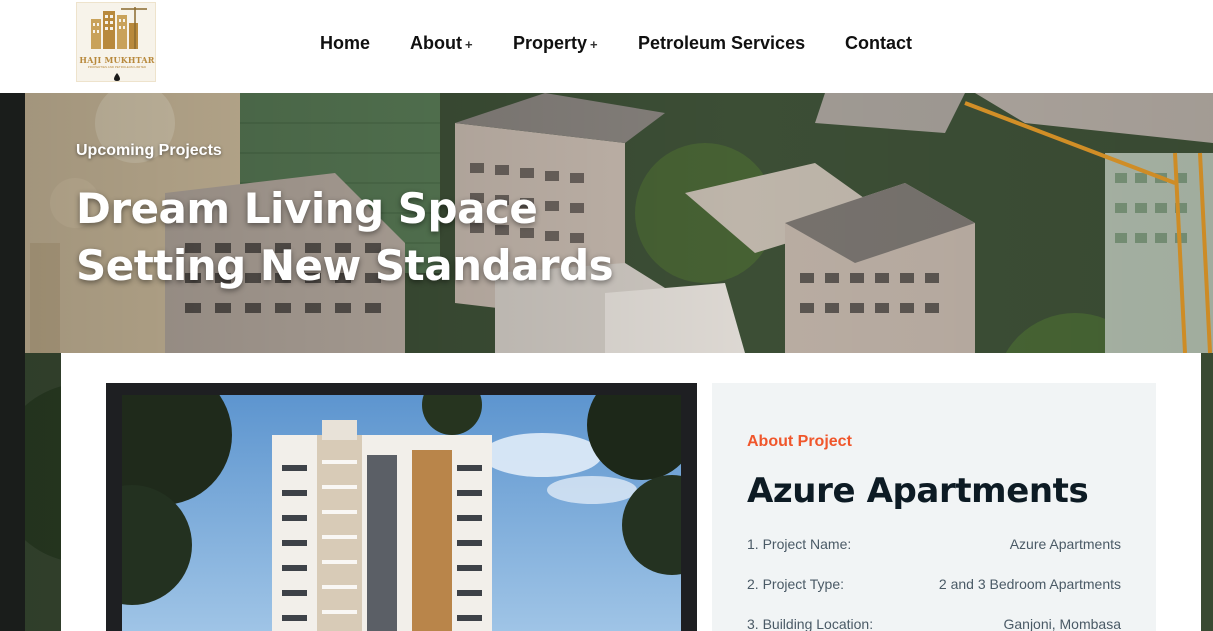  What do you see at coordinates (149, 150) in the screenshot?
I see `hero-eyebrow: Upcoming Projects` at bounding box center [149, 150].